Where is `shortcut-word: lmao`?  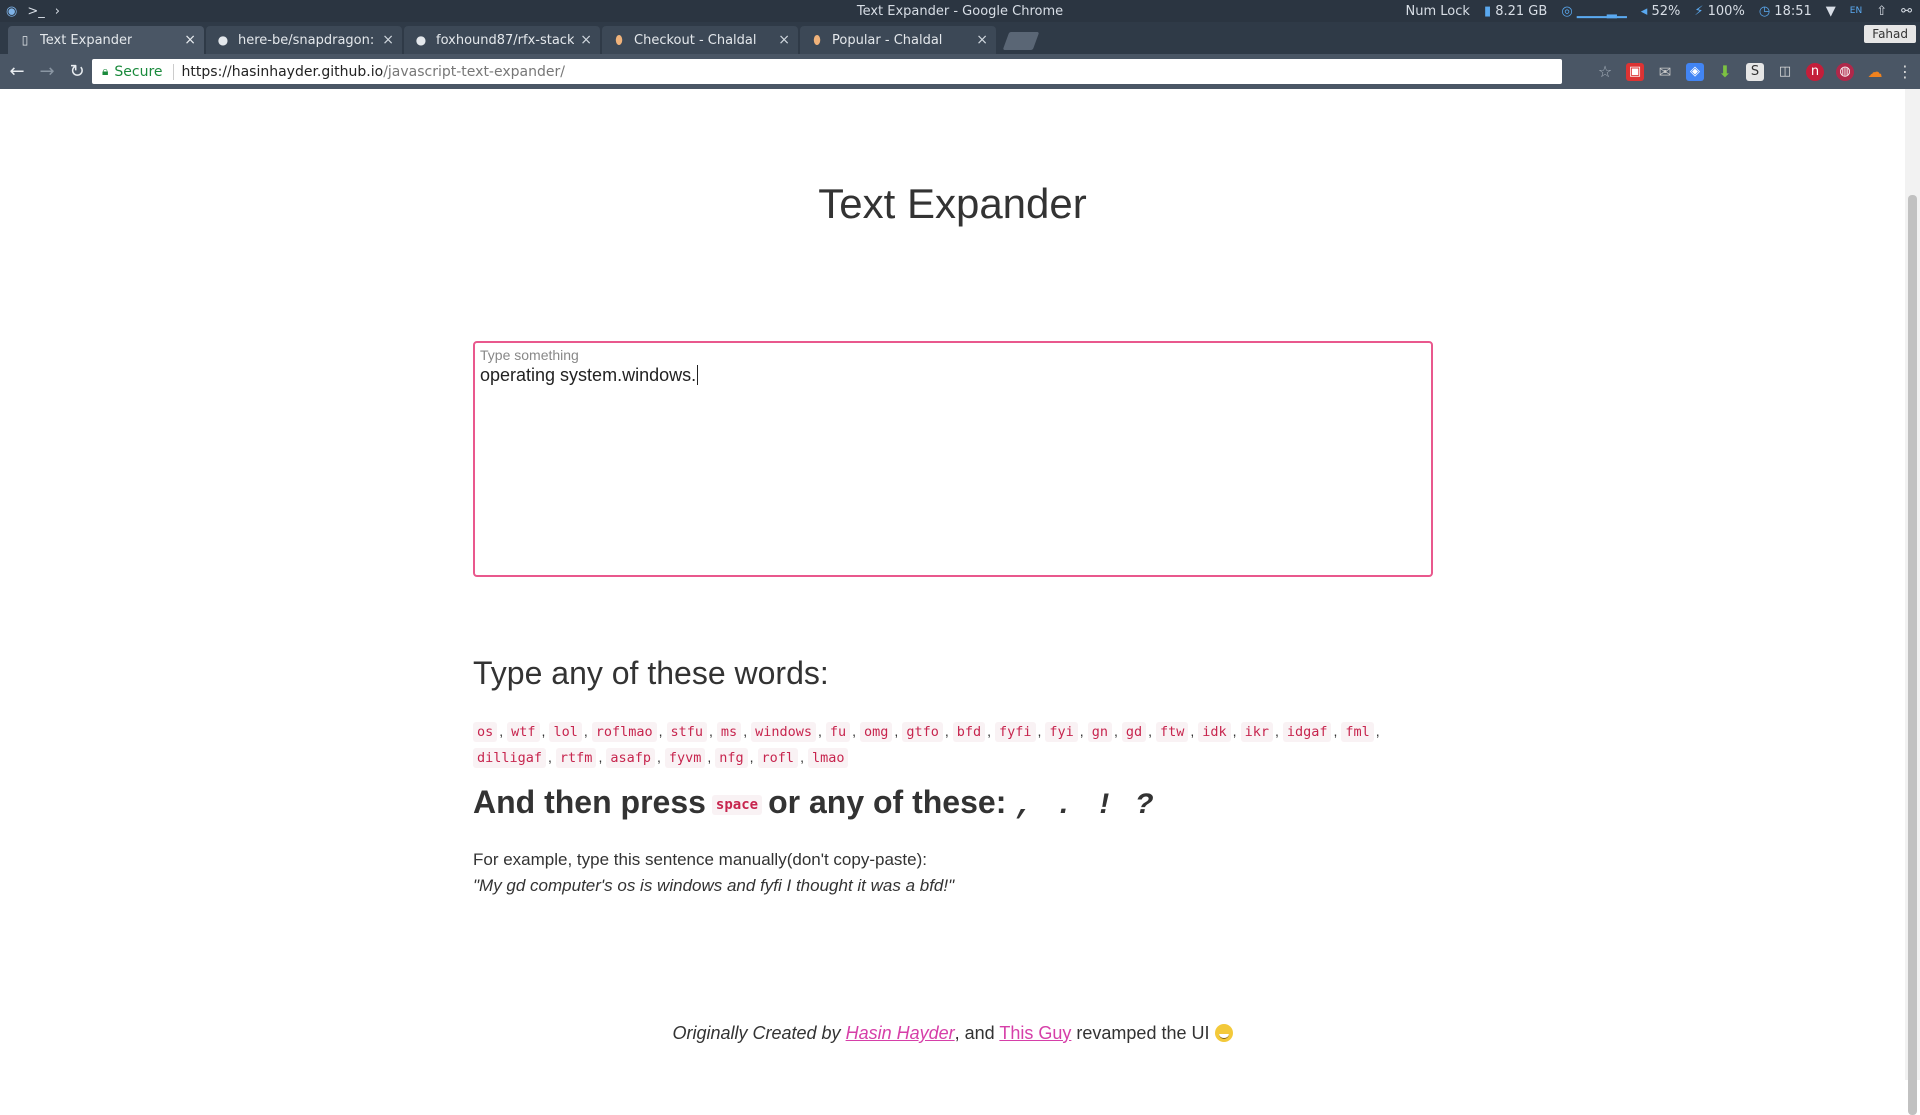 shortcut-word: lmao is located at coordinates (828, 758).